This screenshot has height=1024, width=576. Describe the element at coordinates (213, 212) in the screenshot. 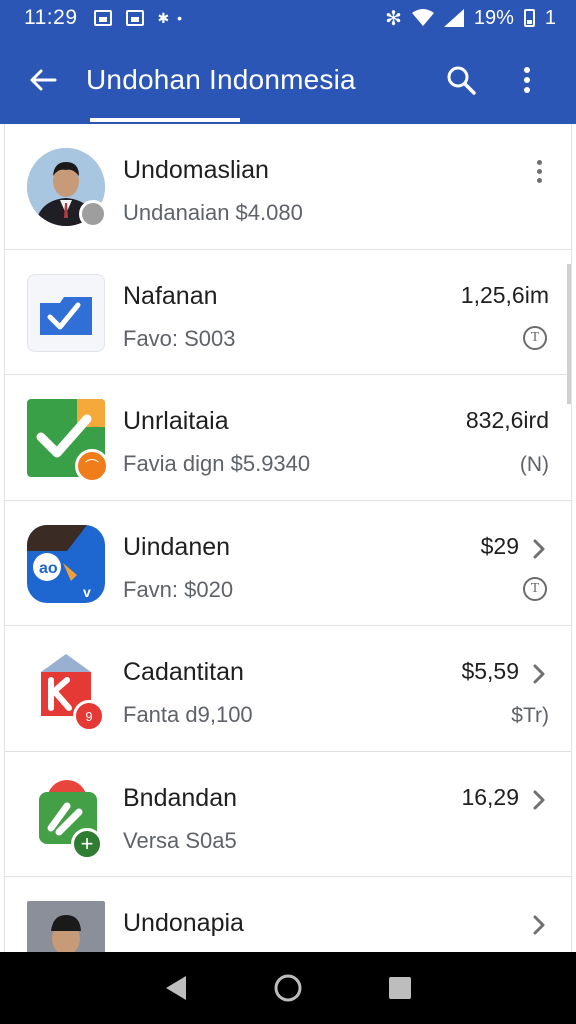

I see `item-subtitle: Undanaian $4.080` at that location.